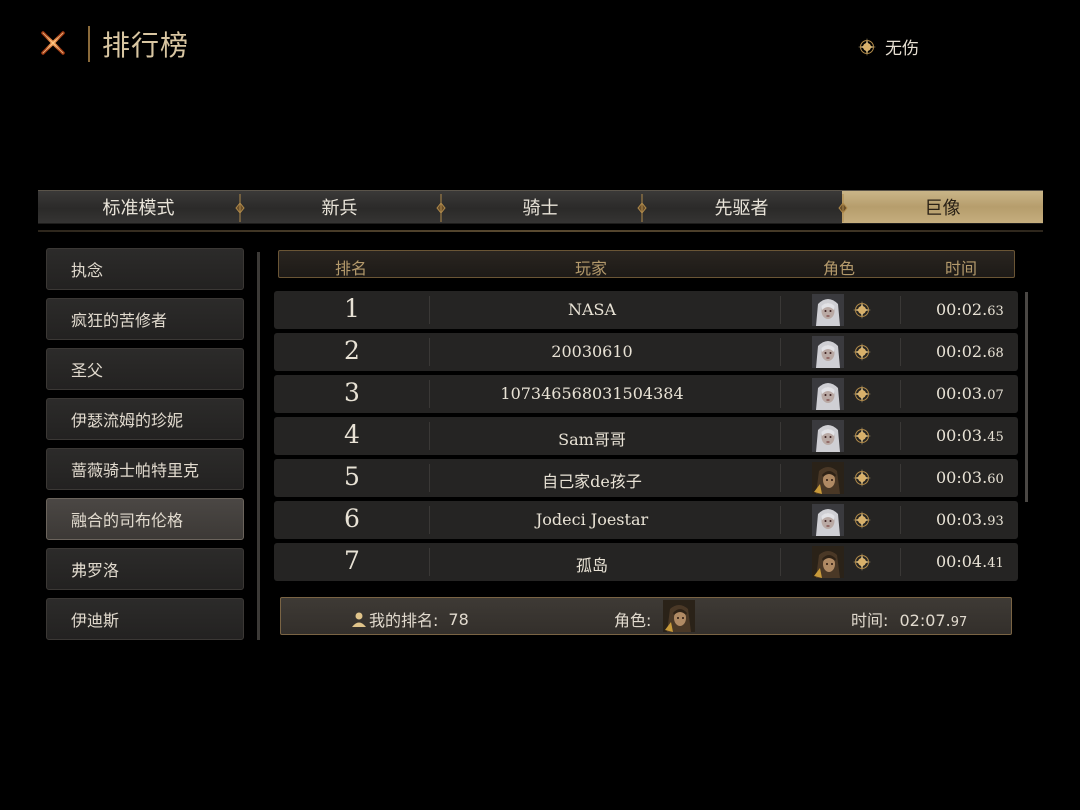 Image resolution: width=1080 pixels, height=810 pixels. What do you see at coordinates (902, 49) in the screenshot?
I see `no-damage-label: 无伤` at bounding box center [902, 49].